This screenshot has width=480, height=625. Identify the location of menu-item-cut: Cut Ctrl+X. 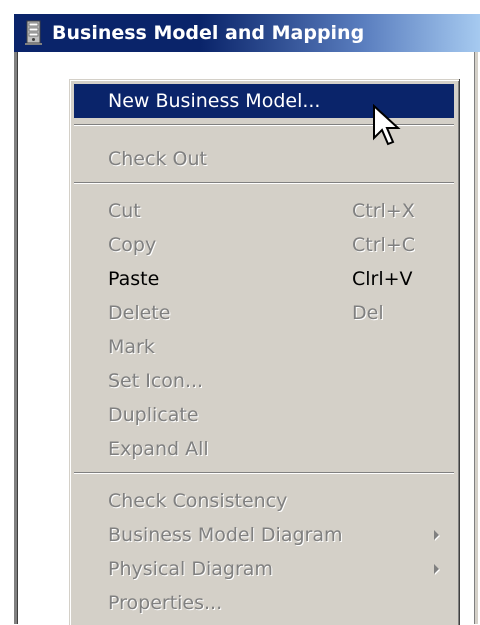
(264, 211).